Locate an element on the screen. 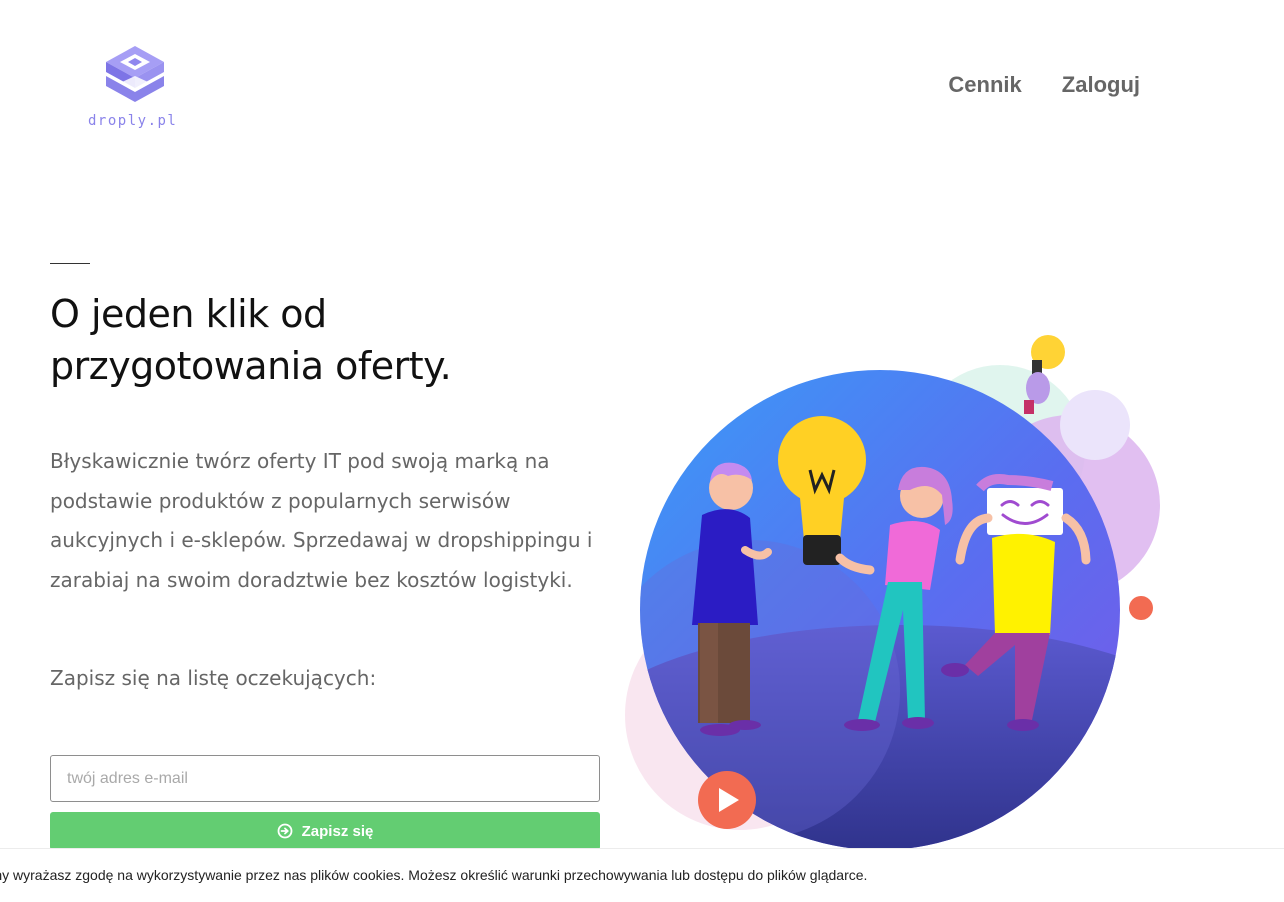  droply-logo-icon is located at coordinates (135, 74).